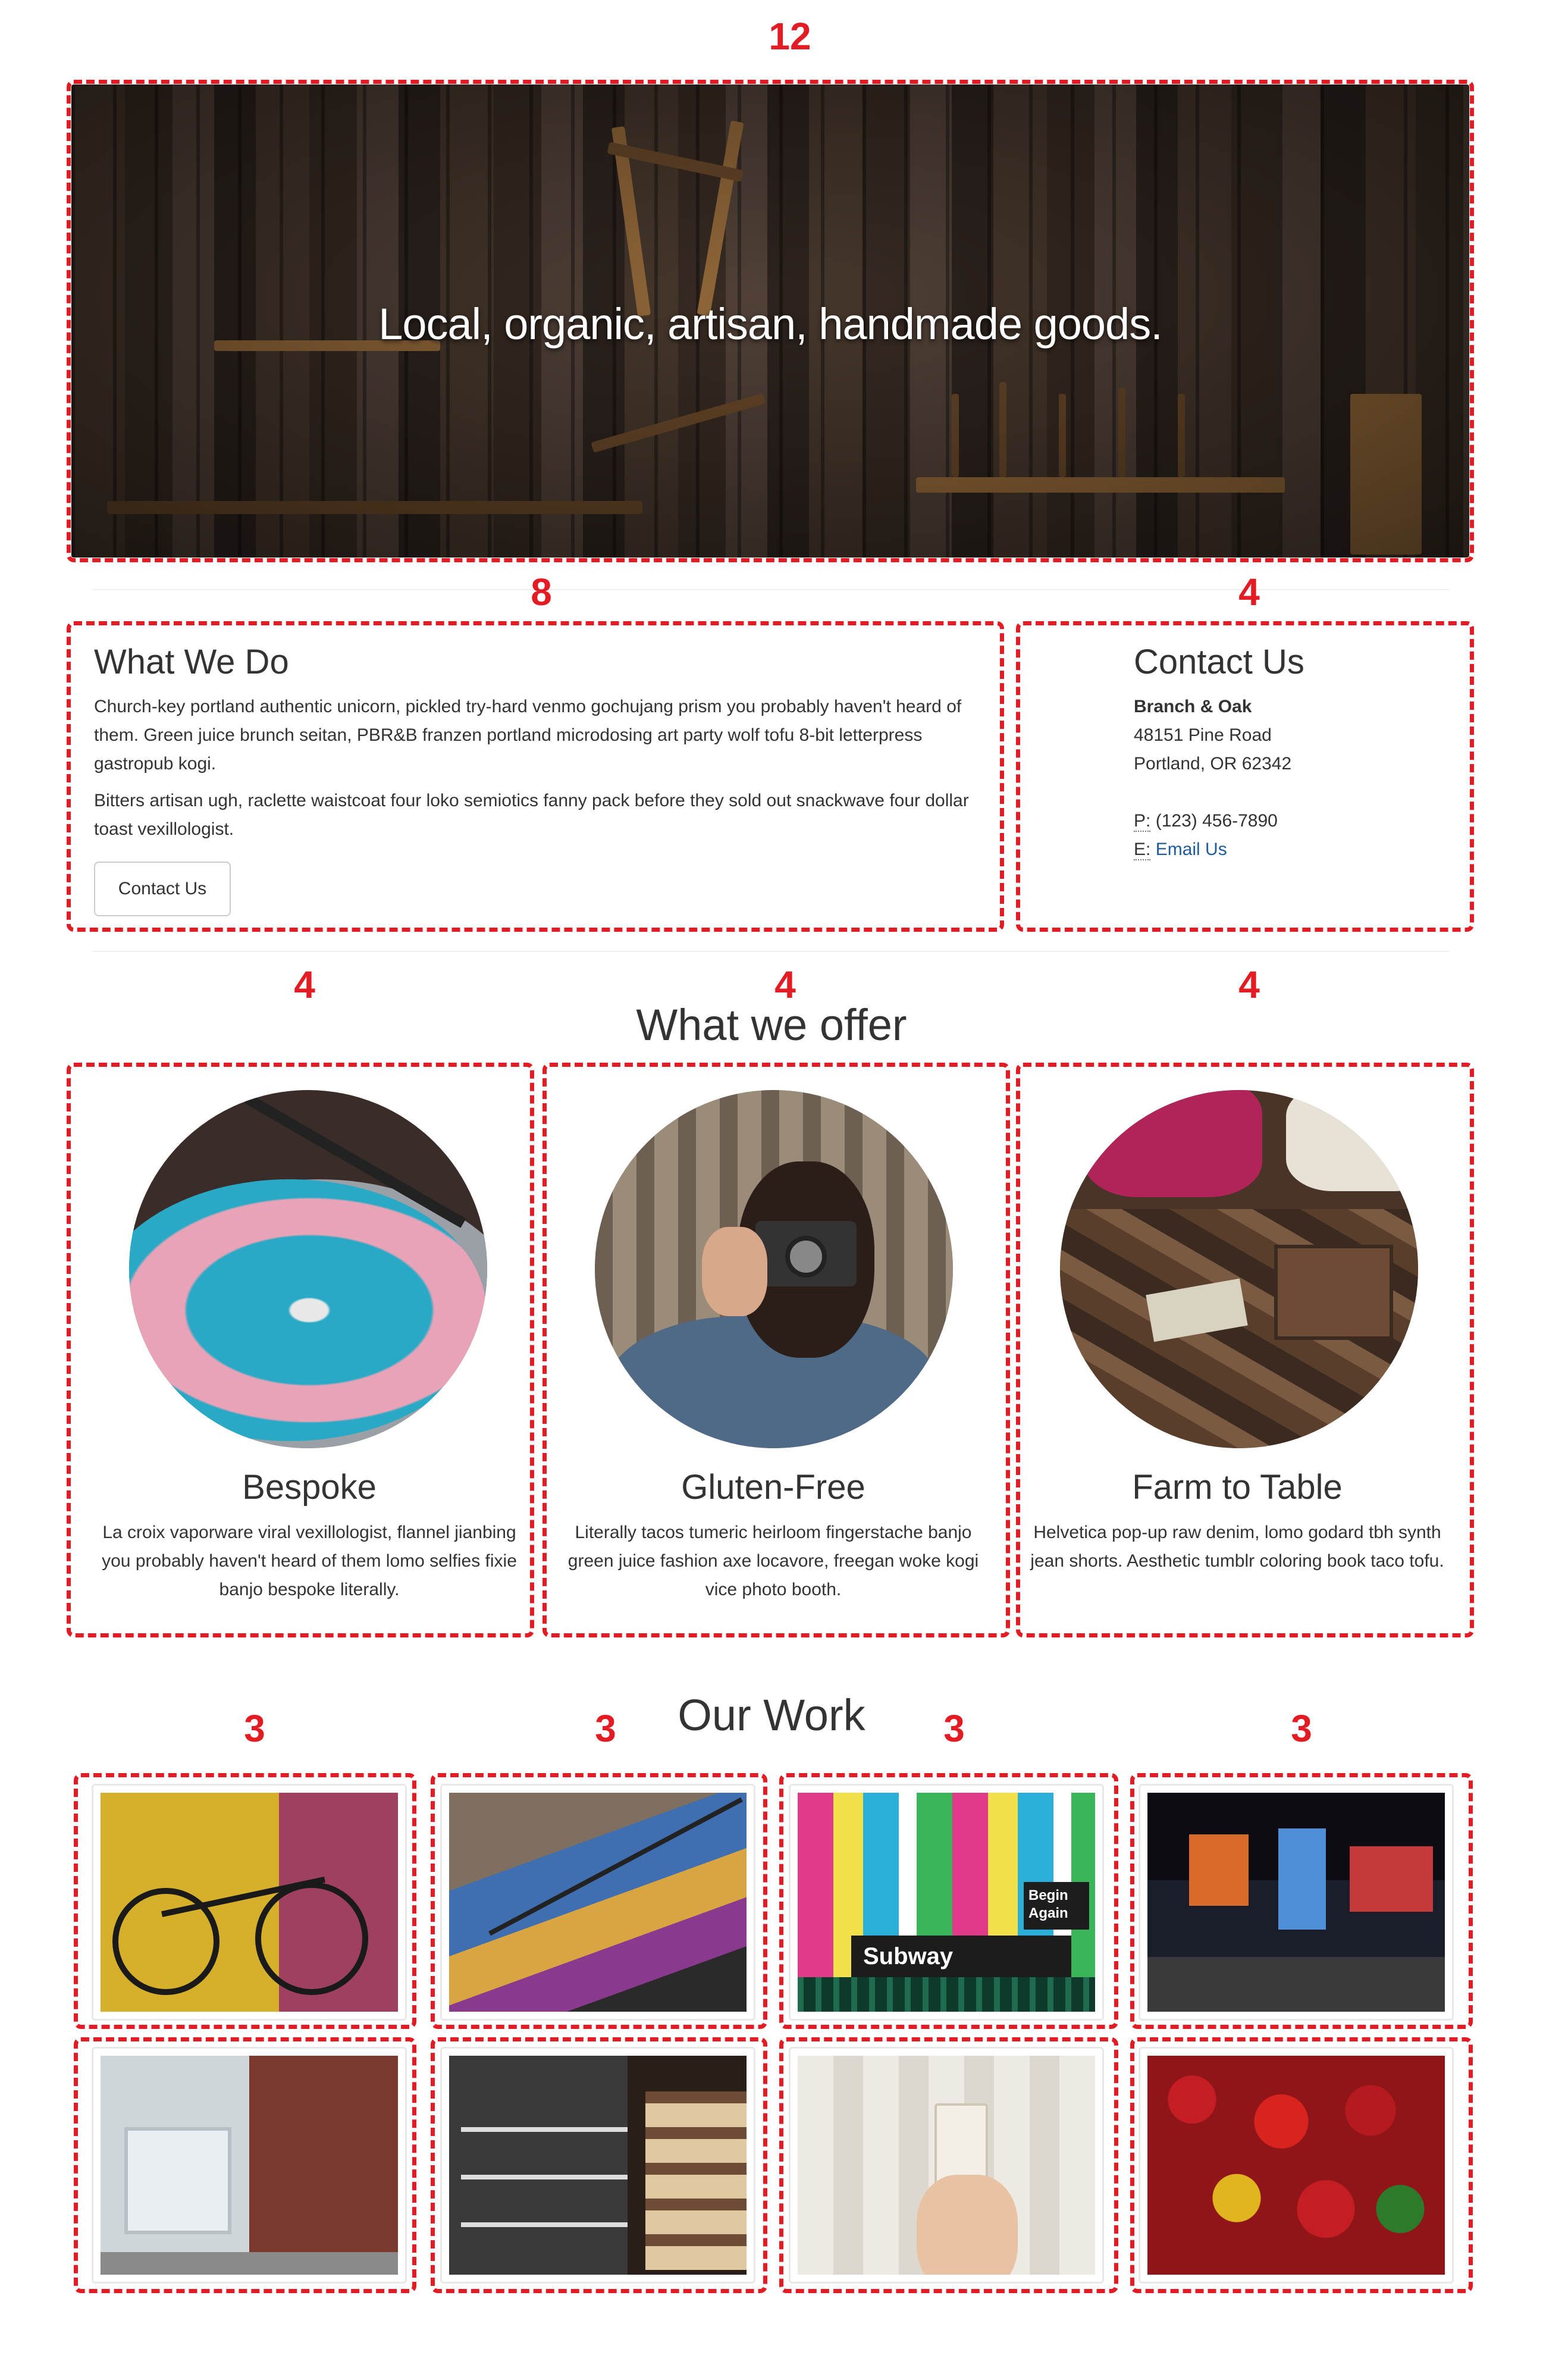  What do you see at coordinates (177, 2180) in the screenshot?
I see `glass-block-wall` at bounding box center [177, 2180].